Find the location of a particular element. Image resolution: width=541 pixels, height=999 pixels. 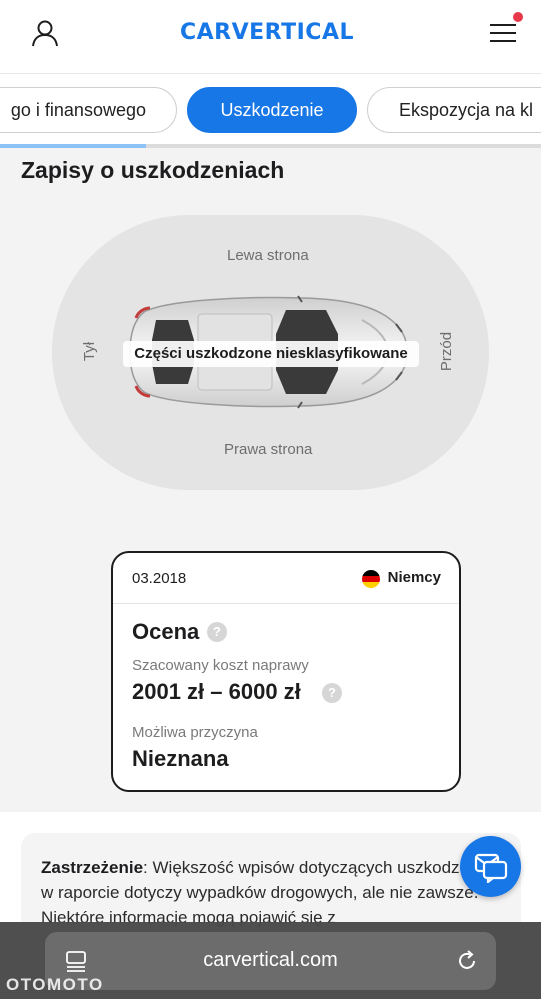

repair-cost-value: 2001 zł – 6000 zł is located at coordinates (216, 691).